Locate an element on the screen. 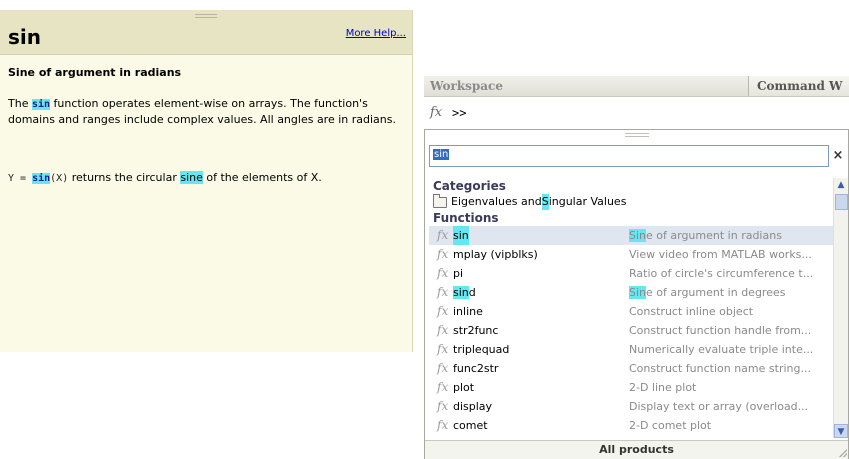  clear-search-button: × is located at coordinates (838, 156).